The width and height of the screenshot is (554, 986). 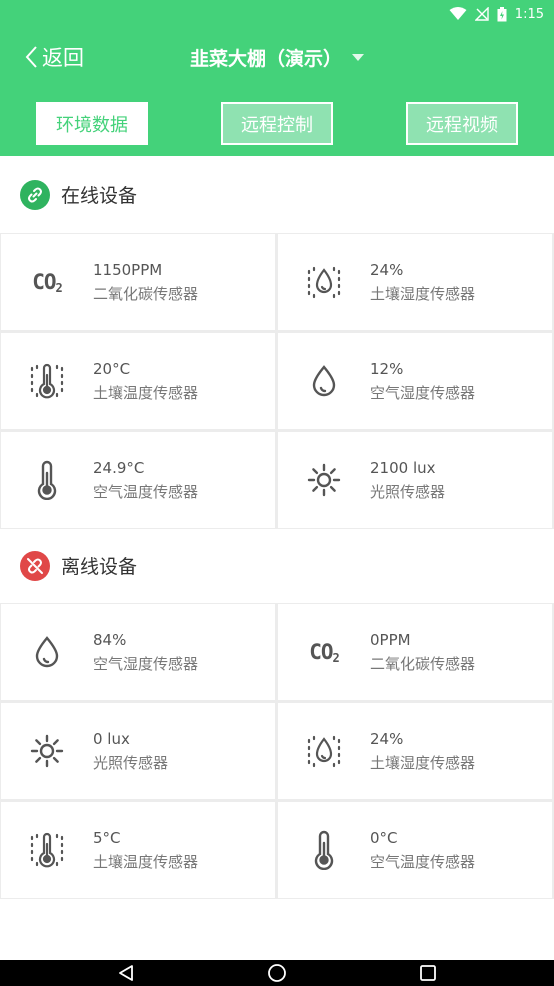 I want to click on sensor-card: 2100 lux 光照传感器, so click(x=415, y=480).